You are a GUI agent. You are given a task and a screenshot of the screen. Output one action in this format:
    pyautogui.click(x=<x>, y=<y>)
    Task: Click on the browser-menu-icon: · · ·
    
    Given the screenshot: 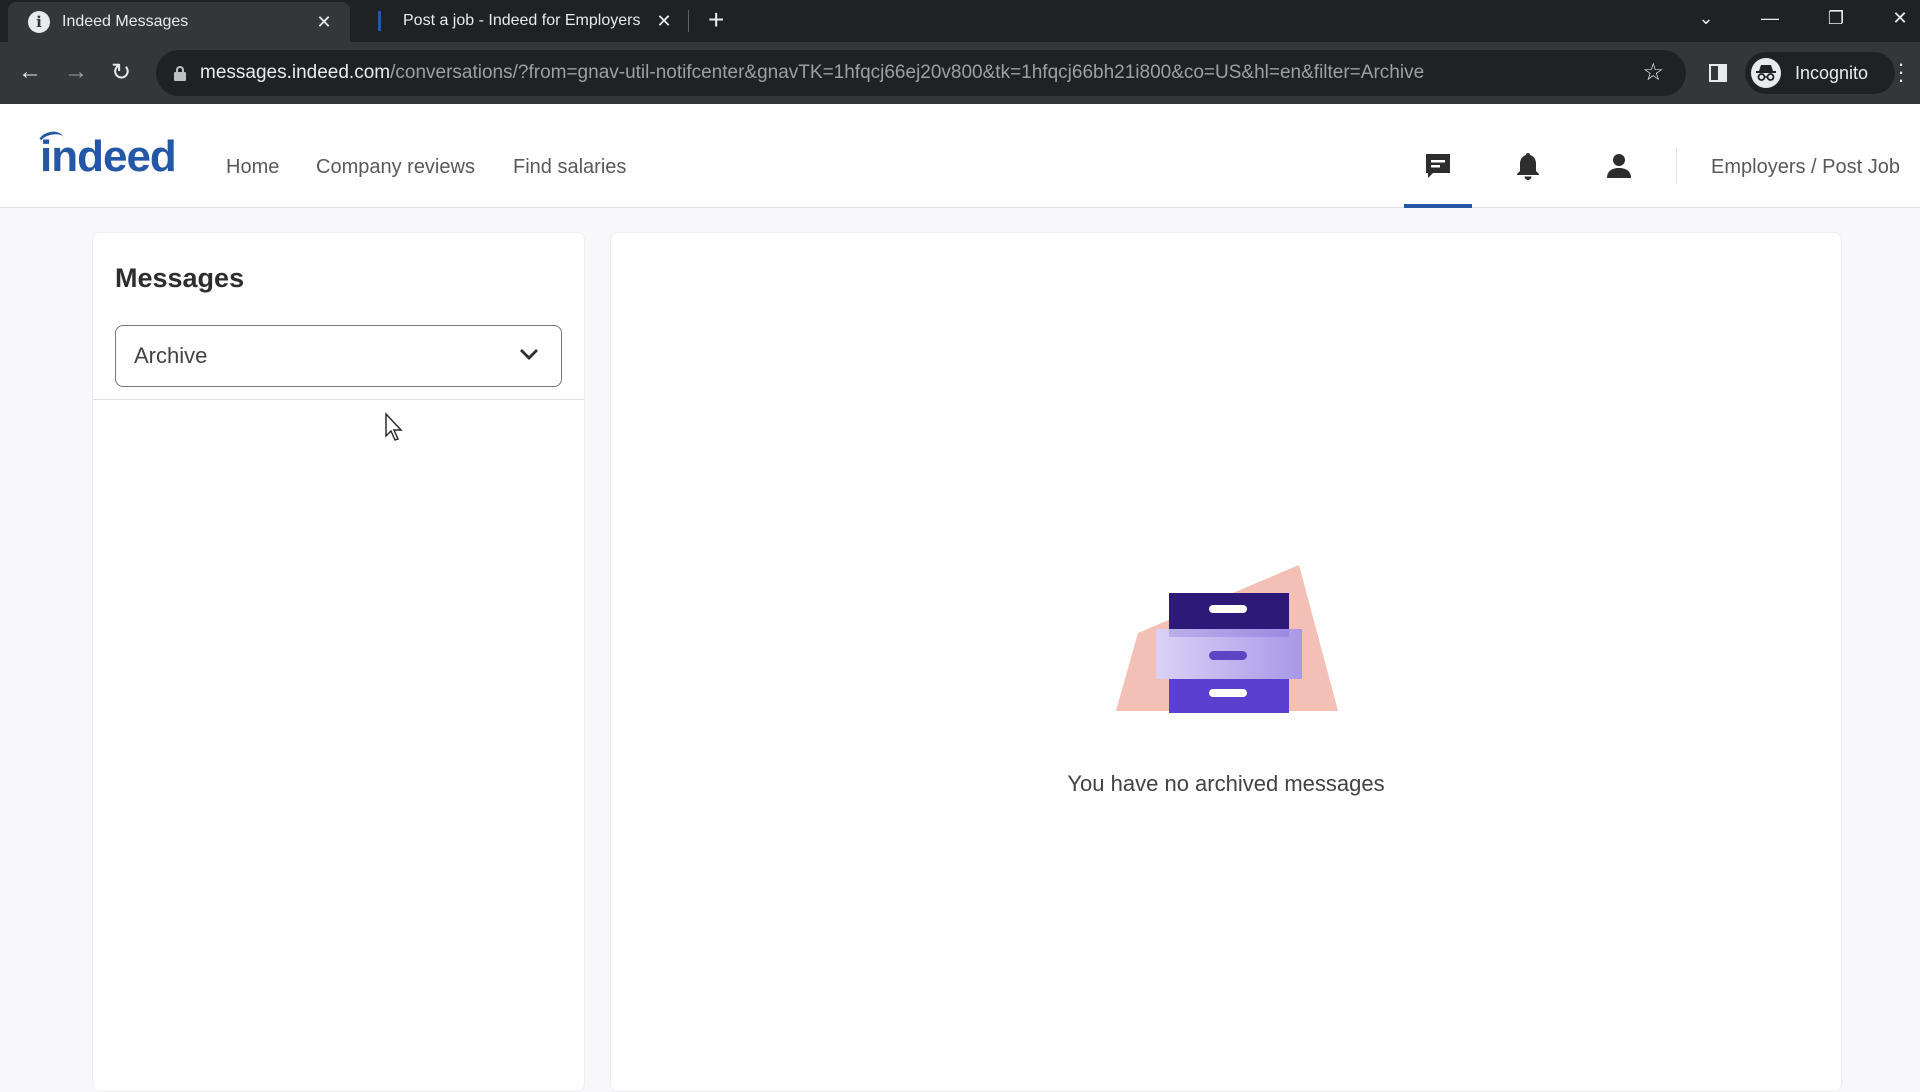 What is the action you would take?
    pyautogui.click(x=1901, y=72)
    